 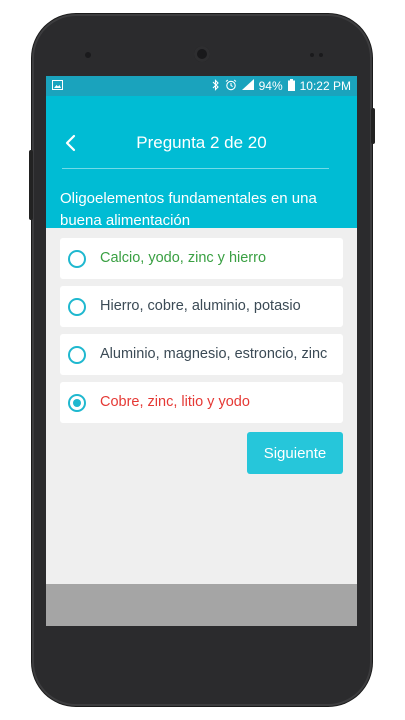 What do you see at coordinates (195, 168) in the screenshot?
I see `header-divider` at bounding box center [195, 168].